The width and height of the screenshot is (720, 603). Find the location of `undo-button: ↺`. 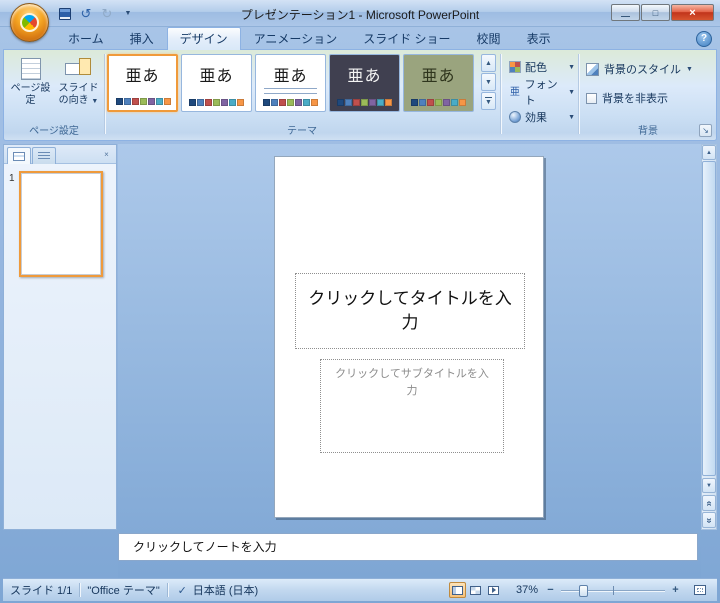

undo-button: ↺ is located at coordinates (86, 14).